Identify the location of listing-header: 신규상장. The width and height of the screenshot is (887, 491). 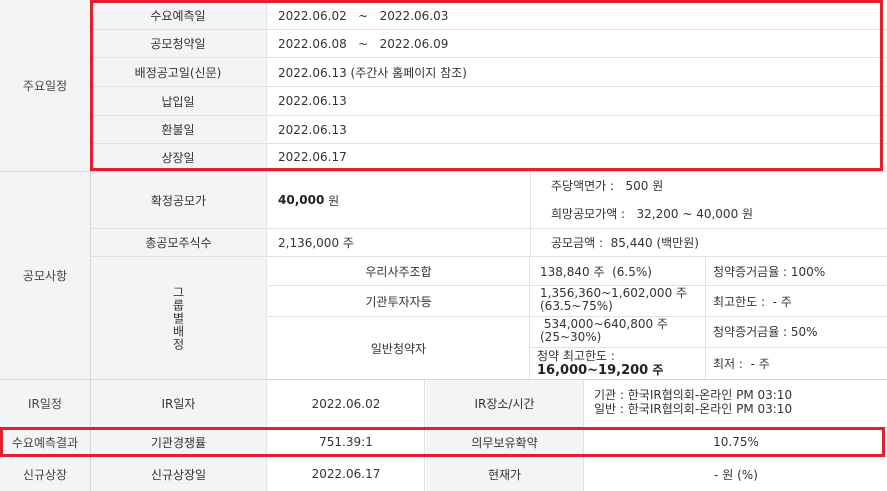
(45, 474).